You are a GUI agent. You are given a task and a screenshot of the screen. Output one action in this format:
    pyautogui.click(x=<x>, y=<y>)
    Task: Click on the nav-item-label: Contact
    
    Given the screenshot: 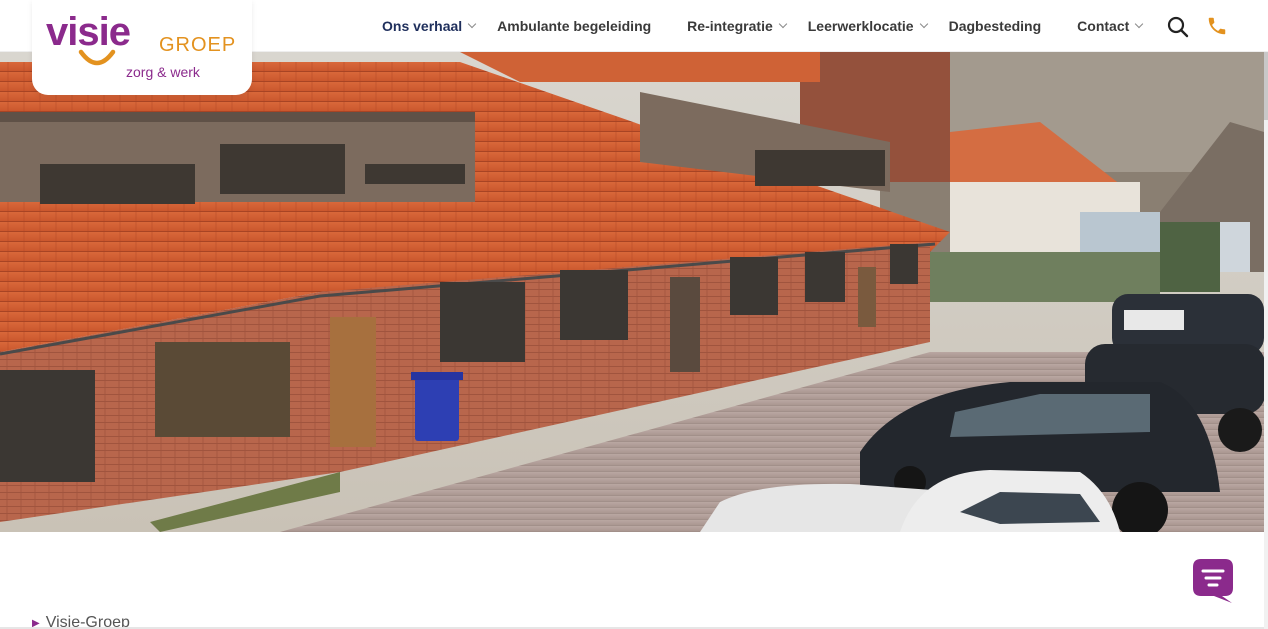 What is the action you would take?
    pyautogui.click(x=1103, y=26)
    